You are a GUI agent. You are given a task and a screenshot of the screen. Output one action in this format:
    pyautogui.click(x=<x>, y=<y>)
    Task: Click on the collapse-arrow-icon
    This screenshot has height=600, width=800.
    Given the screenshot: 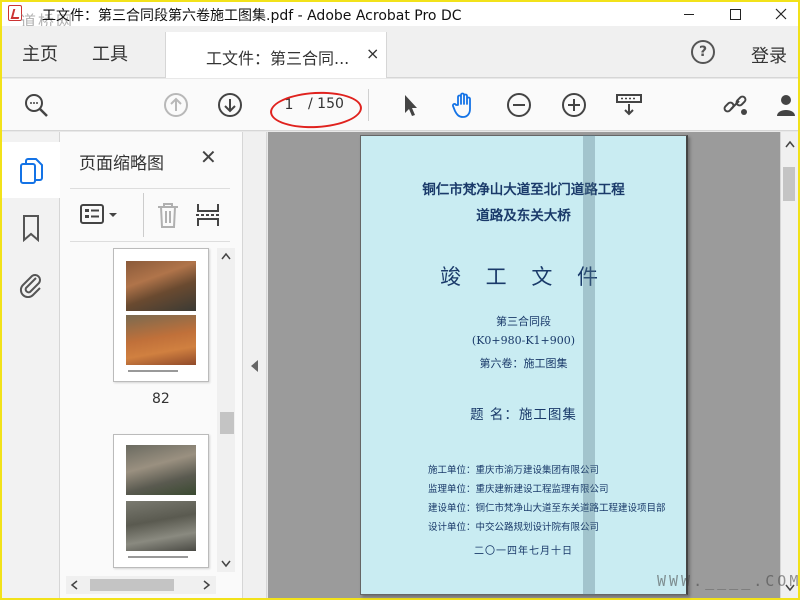 What is the action you would take?
    pyautogui.click(x=254, y=366)
    